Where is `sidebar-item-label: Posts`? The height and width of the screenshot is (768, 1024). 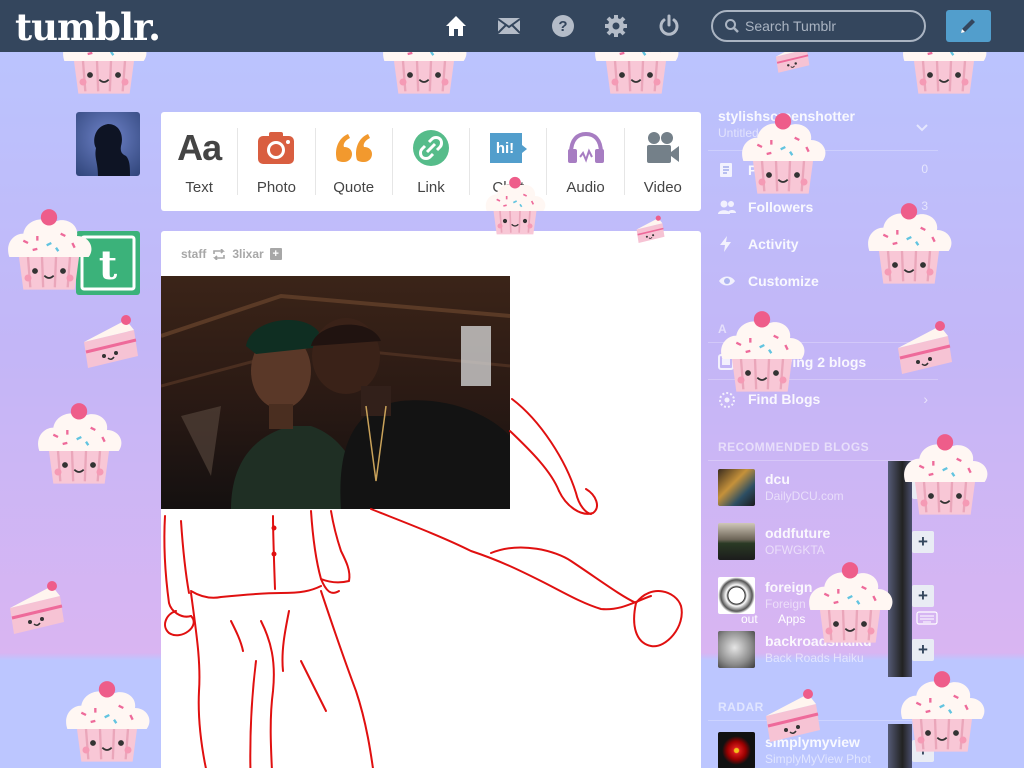 sidebar-item-label: Posts is located at coordinates (767, 170).